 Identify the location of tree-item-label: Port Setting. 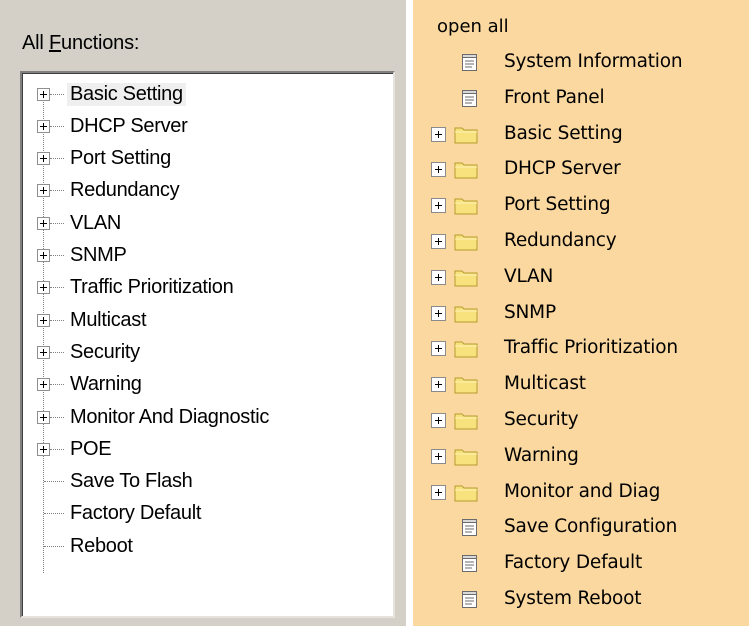
(120, 158).